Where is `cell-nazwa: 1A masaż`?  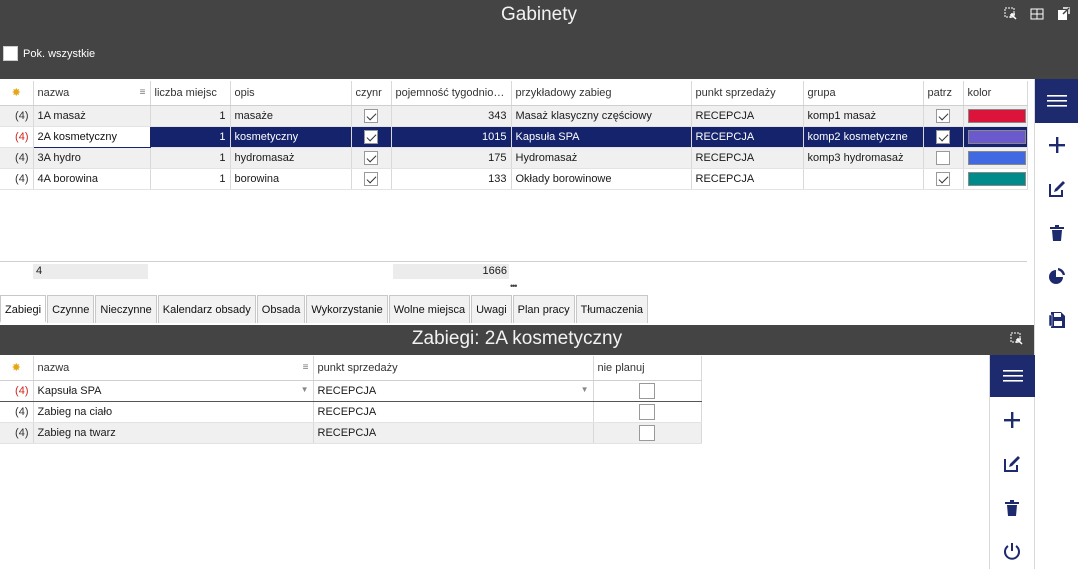 cell-nazwa: 1A masaż is located at coordinates (92, 116).